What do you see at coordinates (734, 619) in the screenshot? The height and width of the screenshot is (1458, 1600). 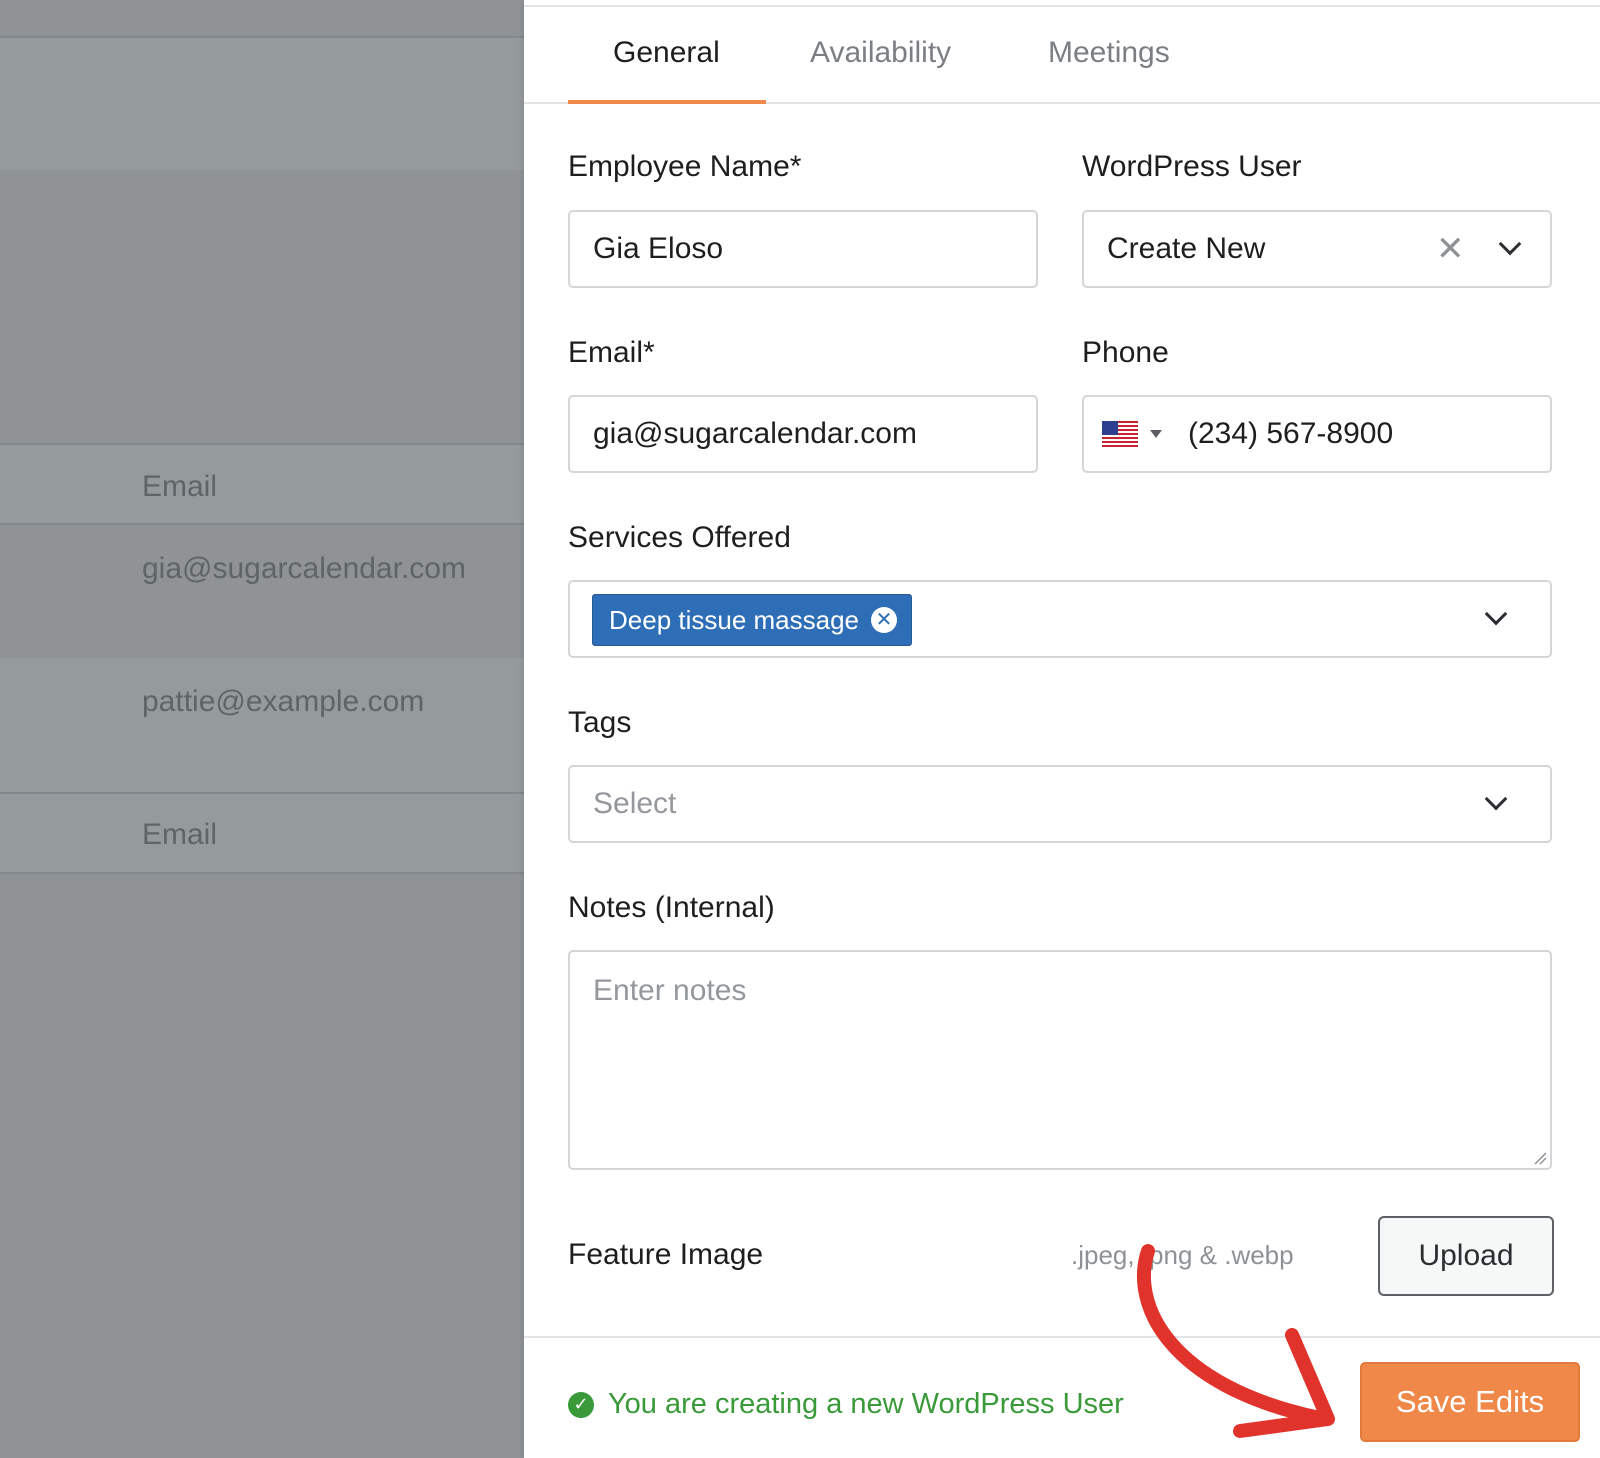 I see `service-chip-label: Deep tissue massage` at bounding box center [734, 619].